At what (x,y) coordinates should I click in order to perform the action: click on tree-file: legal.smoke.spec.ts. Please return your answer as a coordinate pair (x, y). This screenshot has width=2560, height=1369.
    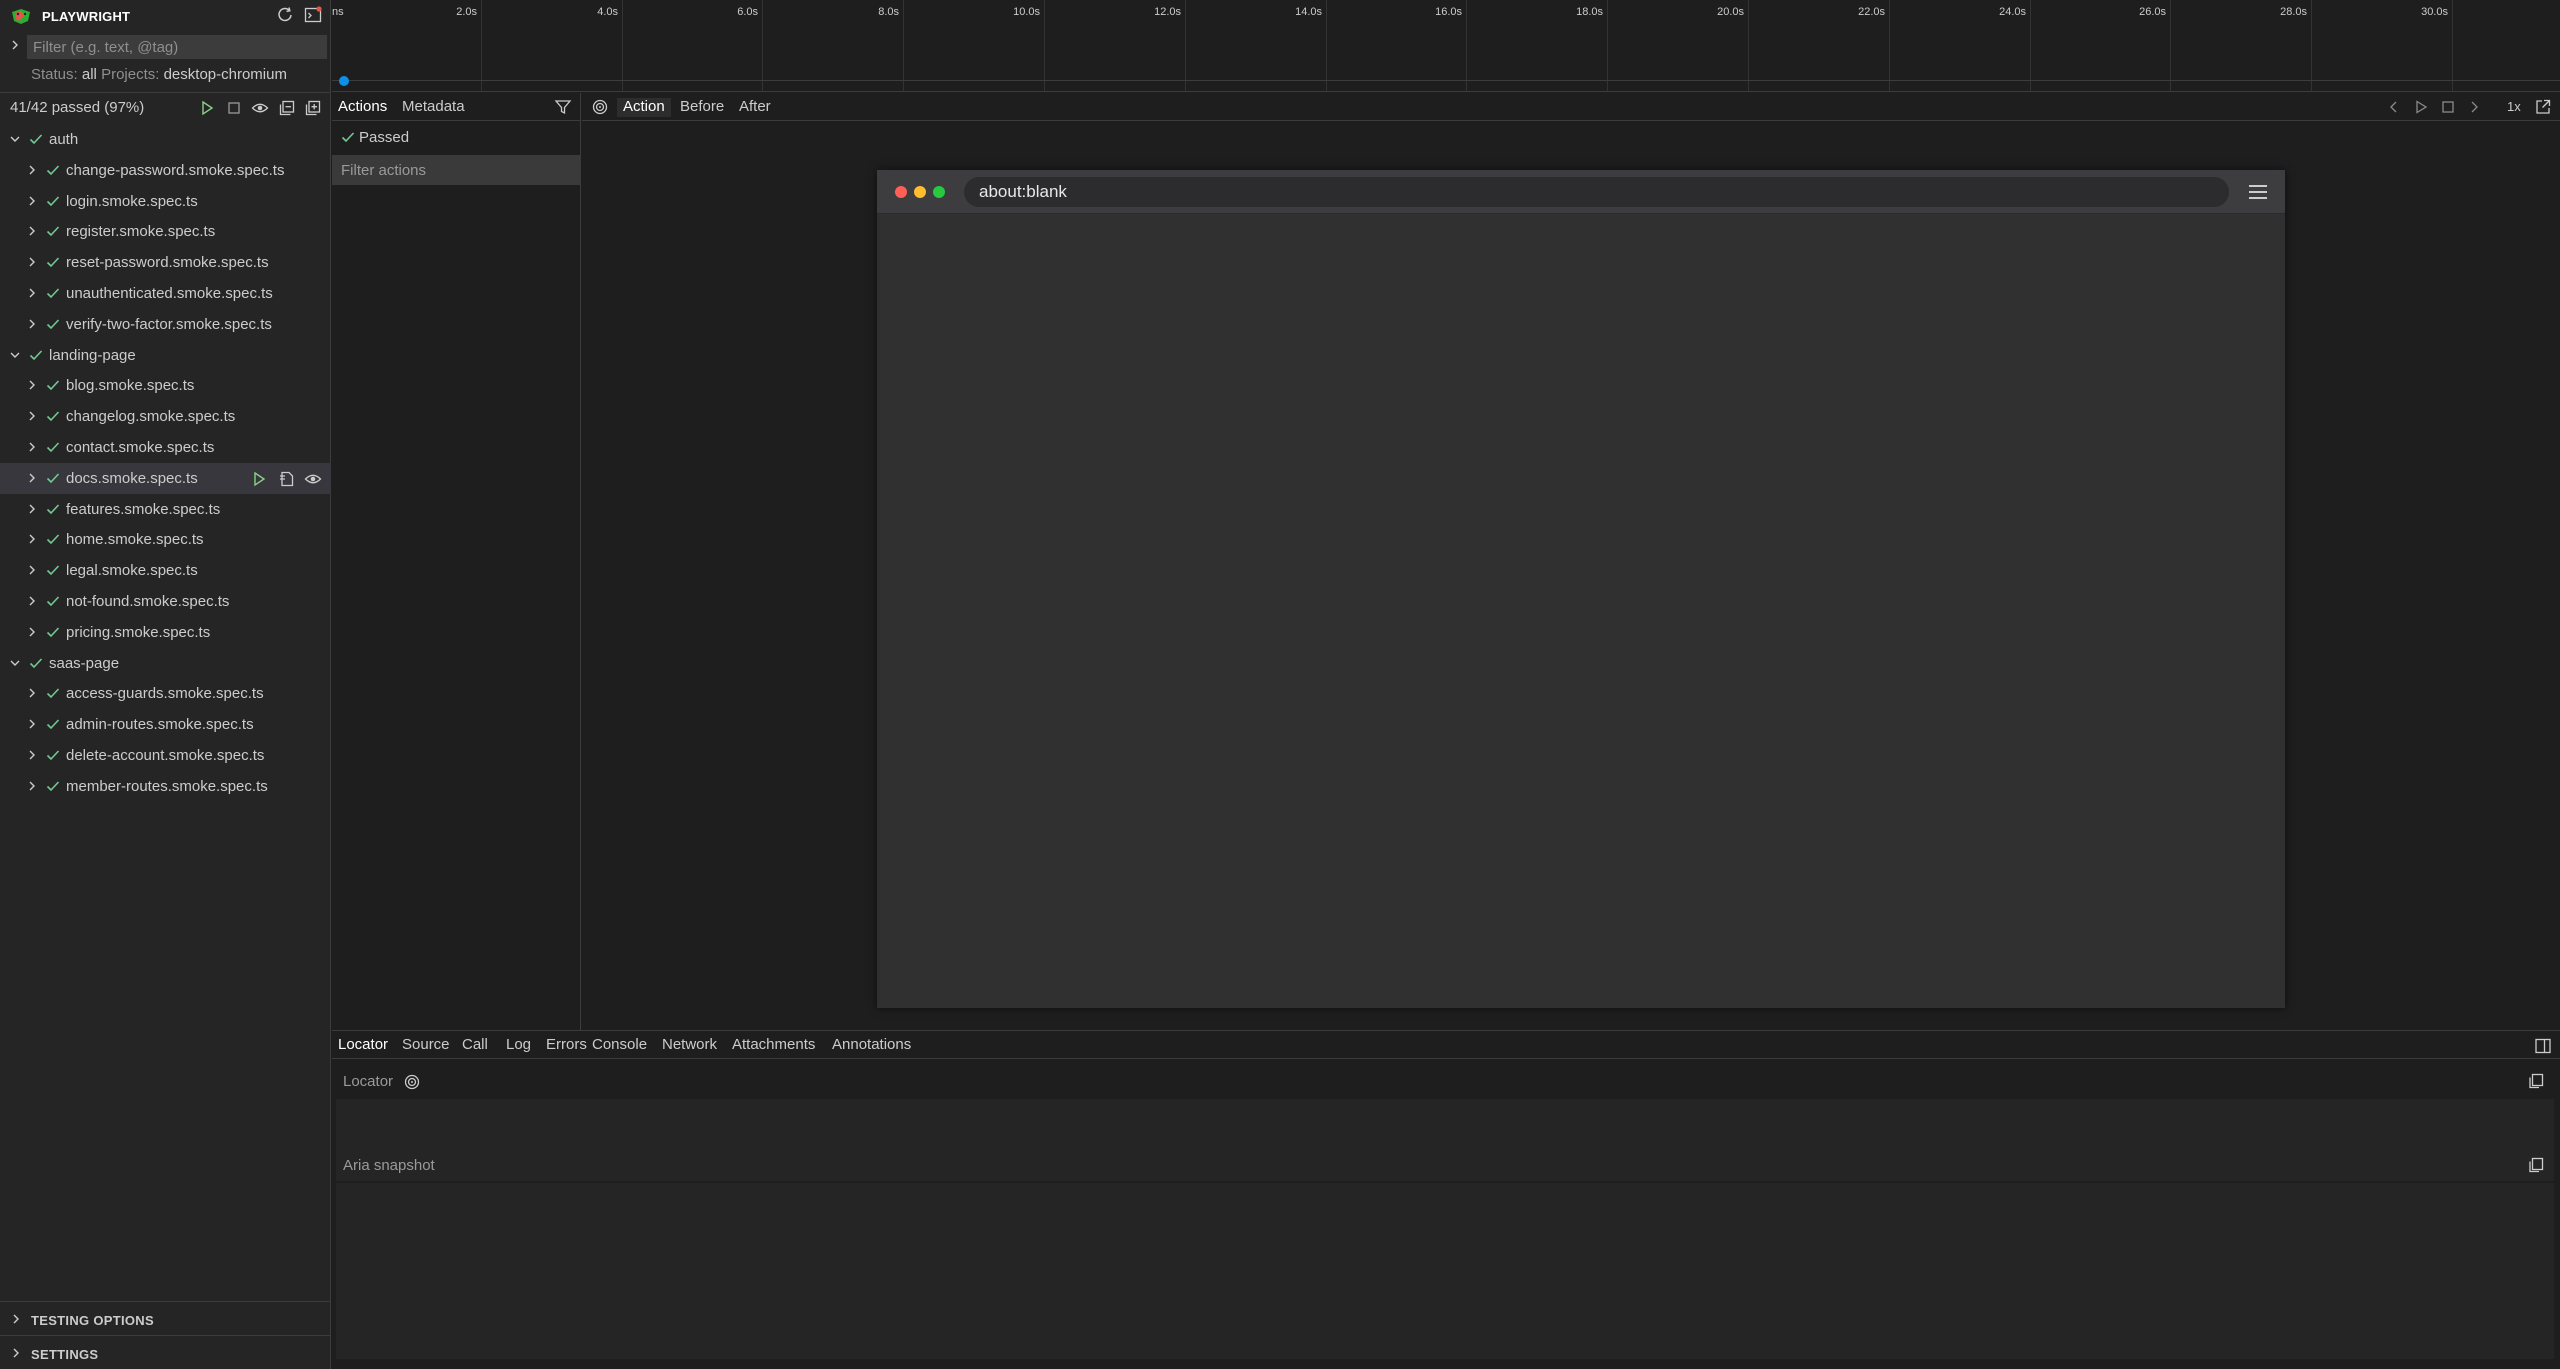
    Looking at the image, I should click on (165, 570).